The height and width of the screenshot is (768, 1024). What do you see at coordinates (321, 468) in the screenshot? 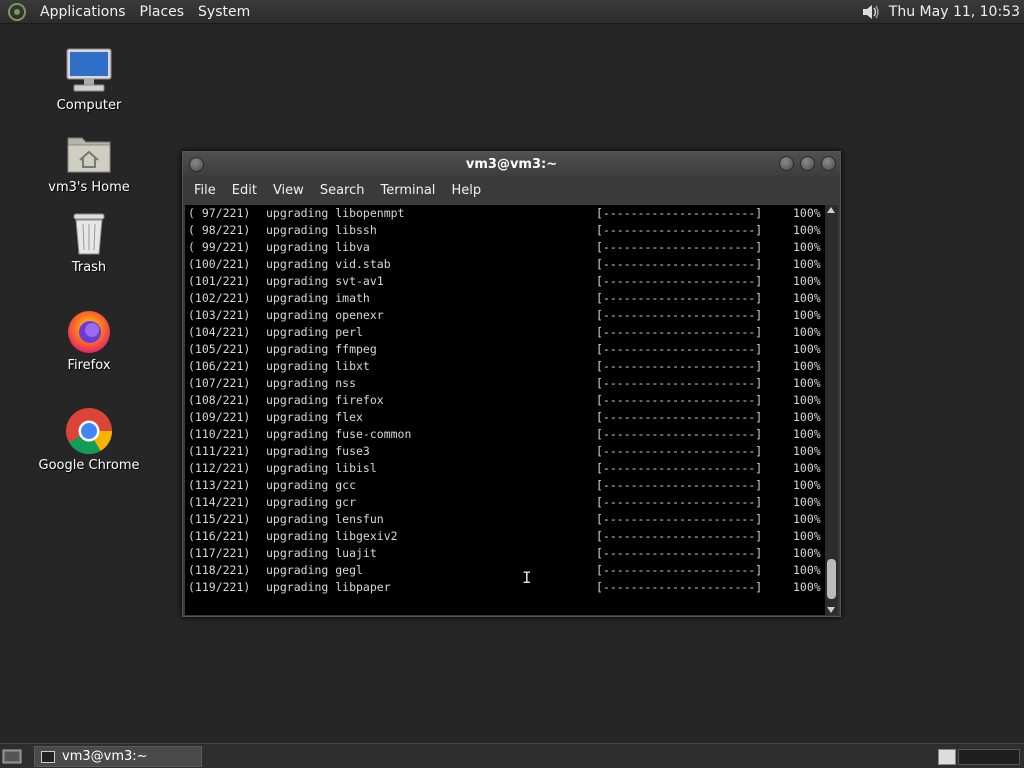
I see `terminal-line-text: upgrading libisl` at bounding box center [321, 468].